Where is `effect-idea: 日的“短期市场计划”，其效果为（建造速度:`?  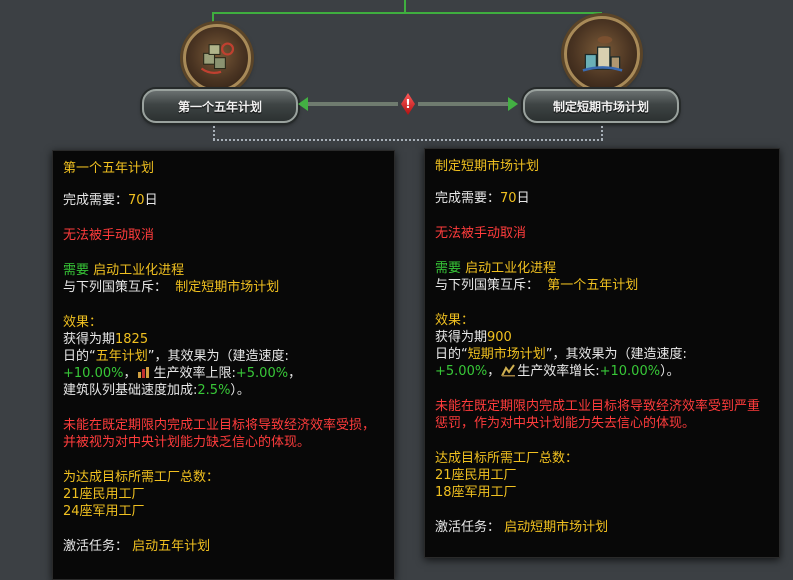
effect-idea: 日的“短期市场计划”，其效果为（建造速度: is located at coordinates (602, 354).